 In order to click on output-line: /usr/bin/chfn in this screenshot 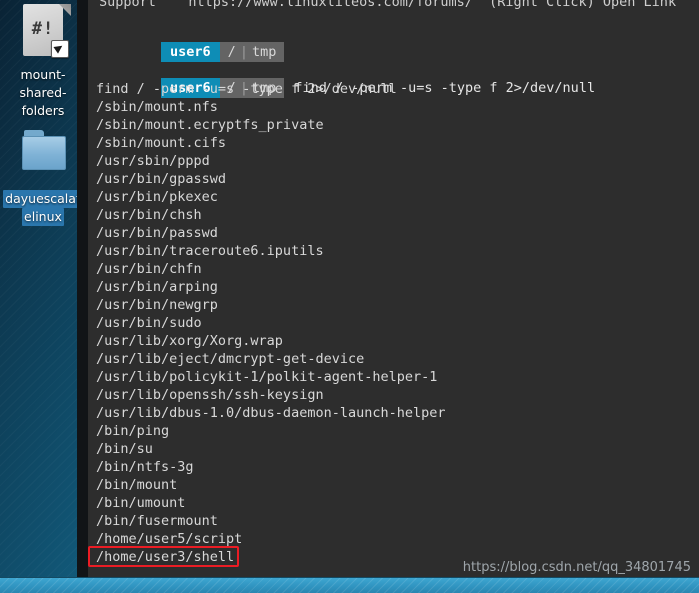, I will do `click(149, 269)`.